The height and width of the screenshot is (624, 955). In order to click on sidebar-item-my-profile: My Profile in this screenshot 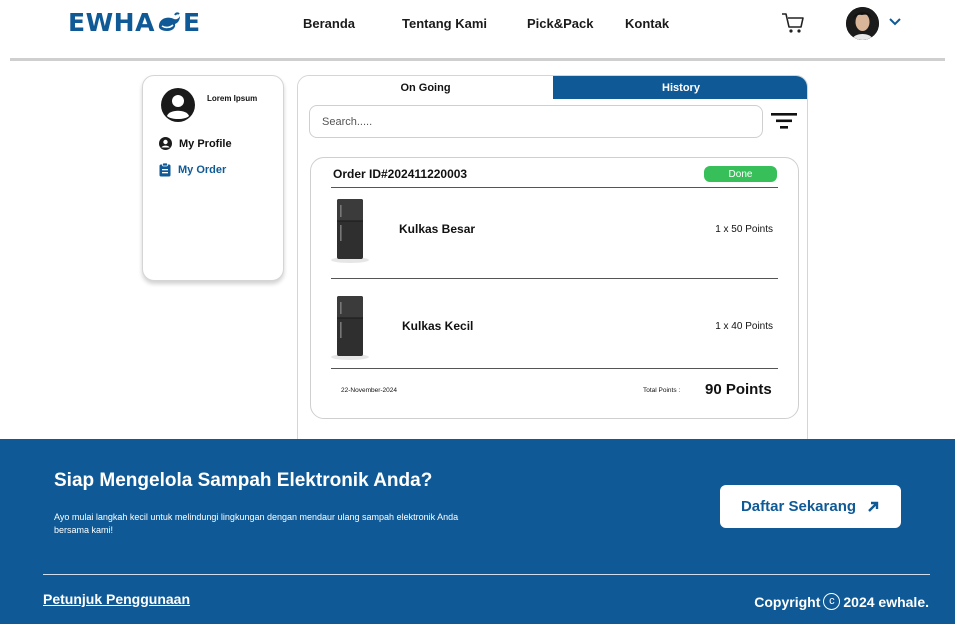, I will do `click(195, 143)`.